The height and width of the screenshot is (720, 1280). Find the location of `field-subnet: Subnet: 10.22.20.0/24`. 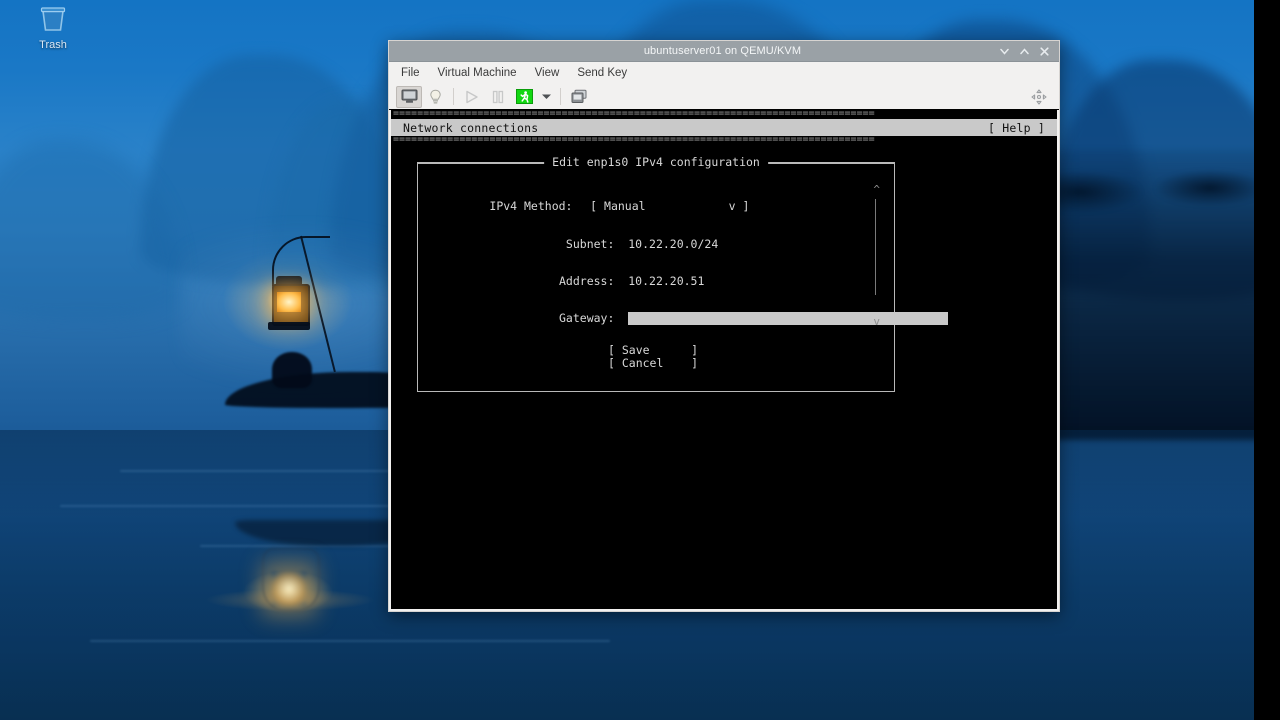

field-subnet: Subnet: 10.22.20.0/24 is located at coordinates (576, 244).